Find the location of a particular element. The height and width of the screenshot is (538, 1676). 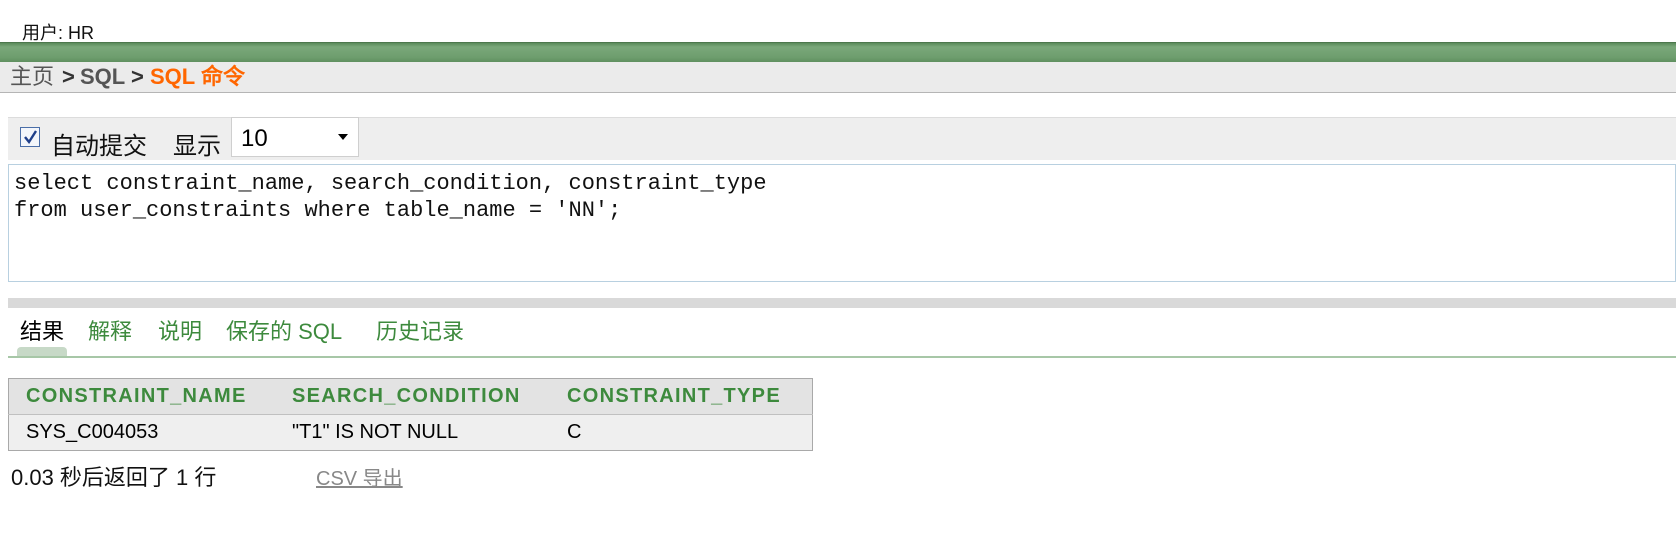

pane-splitter is located at coordinates (842, 303).